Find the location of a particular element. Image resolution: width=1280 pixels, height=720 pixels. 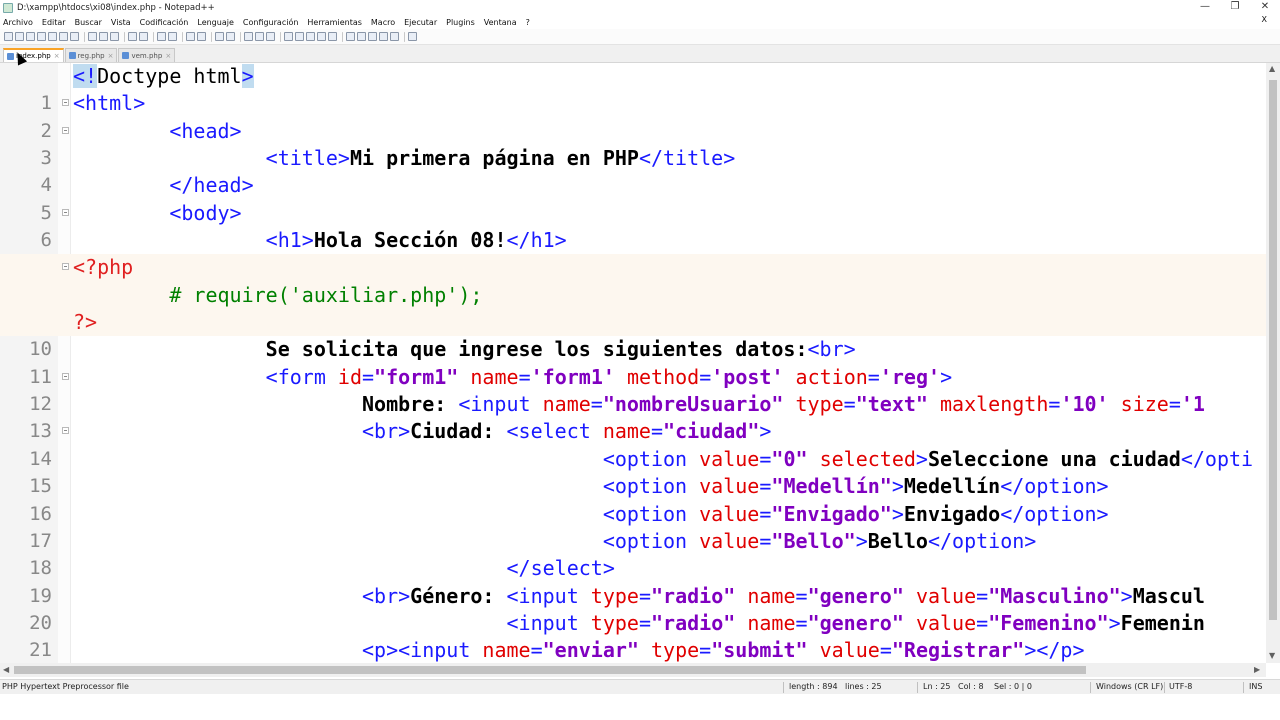

show-all-chars-icon is located at coordinates (259, 36).